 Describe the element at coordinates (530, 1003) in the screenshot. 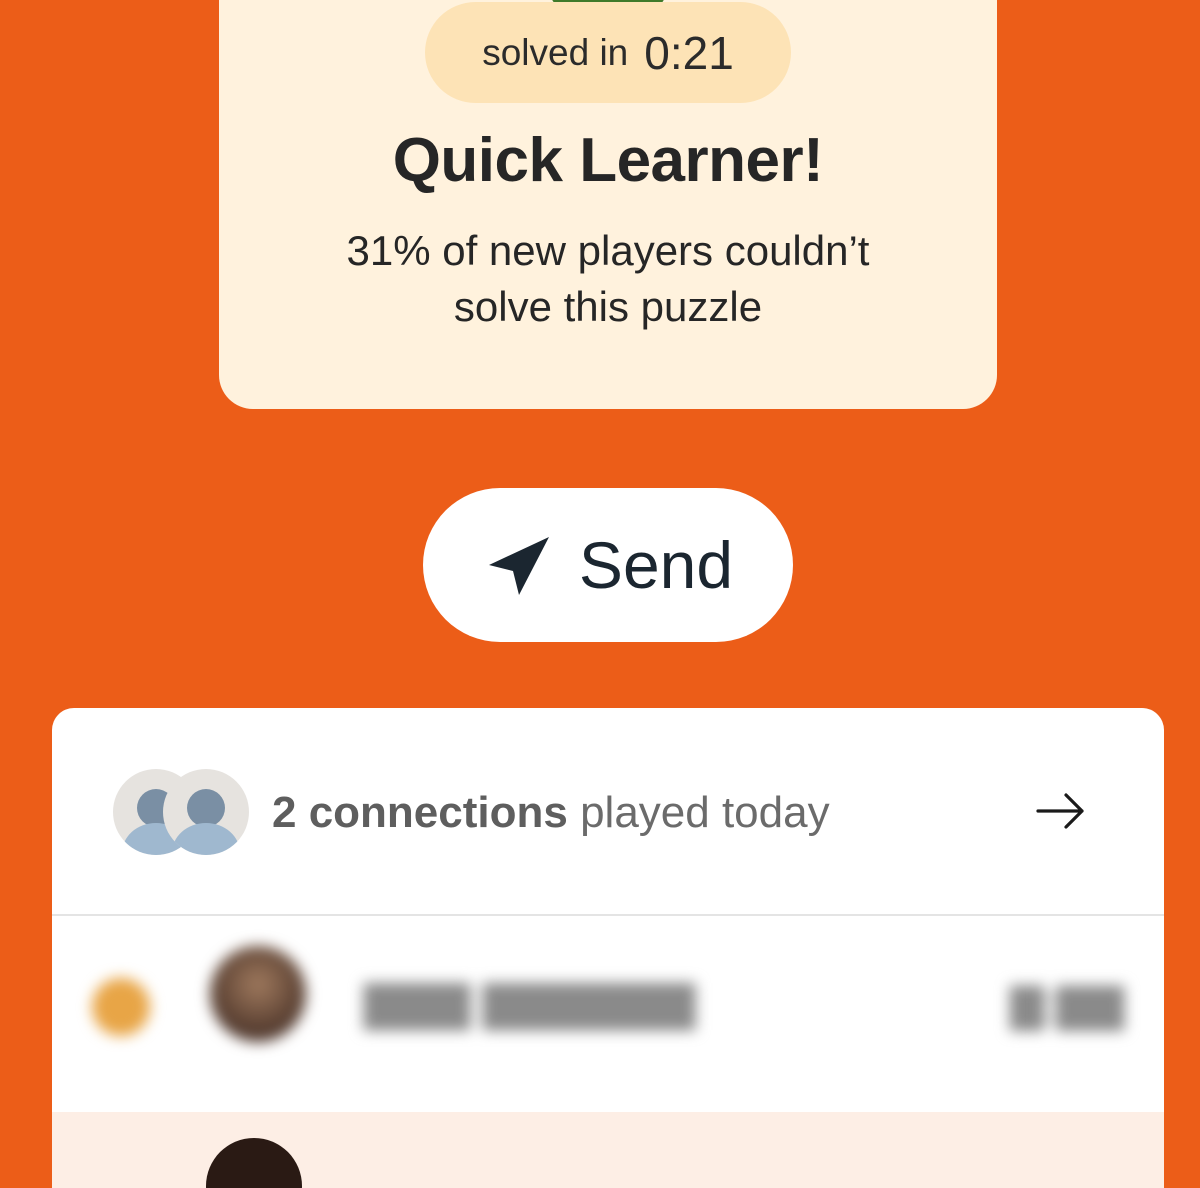

I see `leaderboard-name-redacted: ▇▇▇ ▇▇▇▇▇▇` at that location.